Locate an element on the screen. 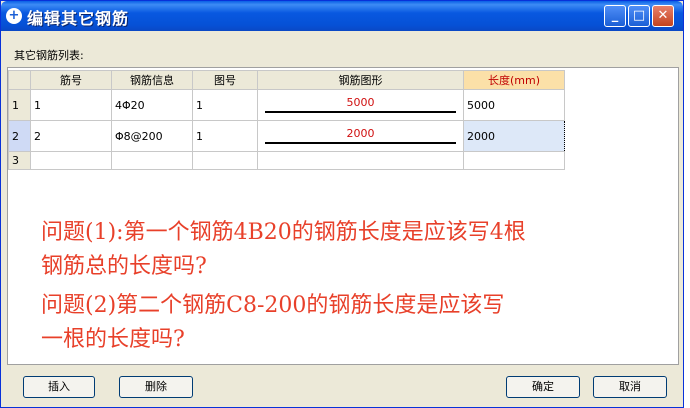 The image size is (690, 408). cell-bar-no is located at coordinates (71, 160).